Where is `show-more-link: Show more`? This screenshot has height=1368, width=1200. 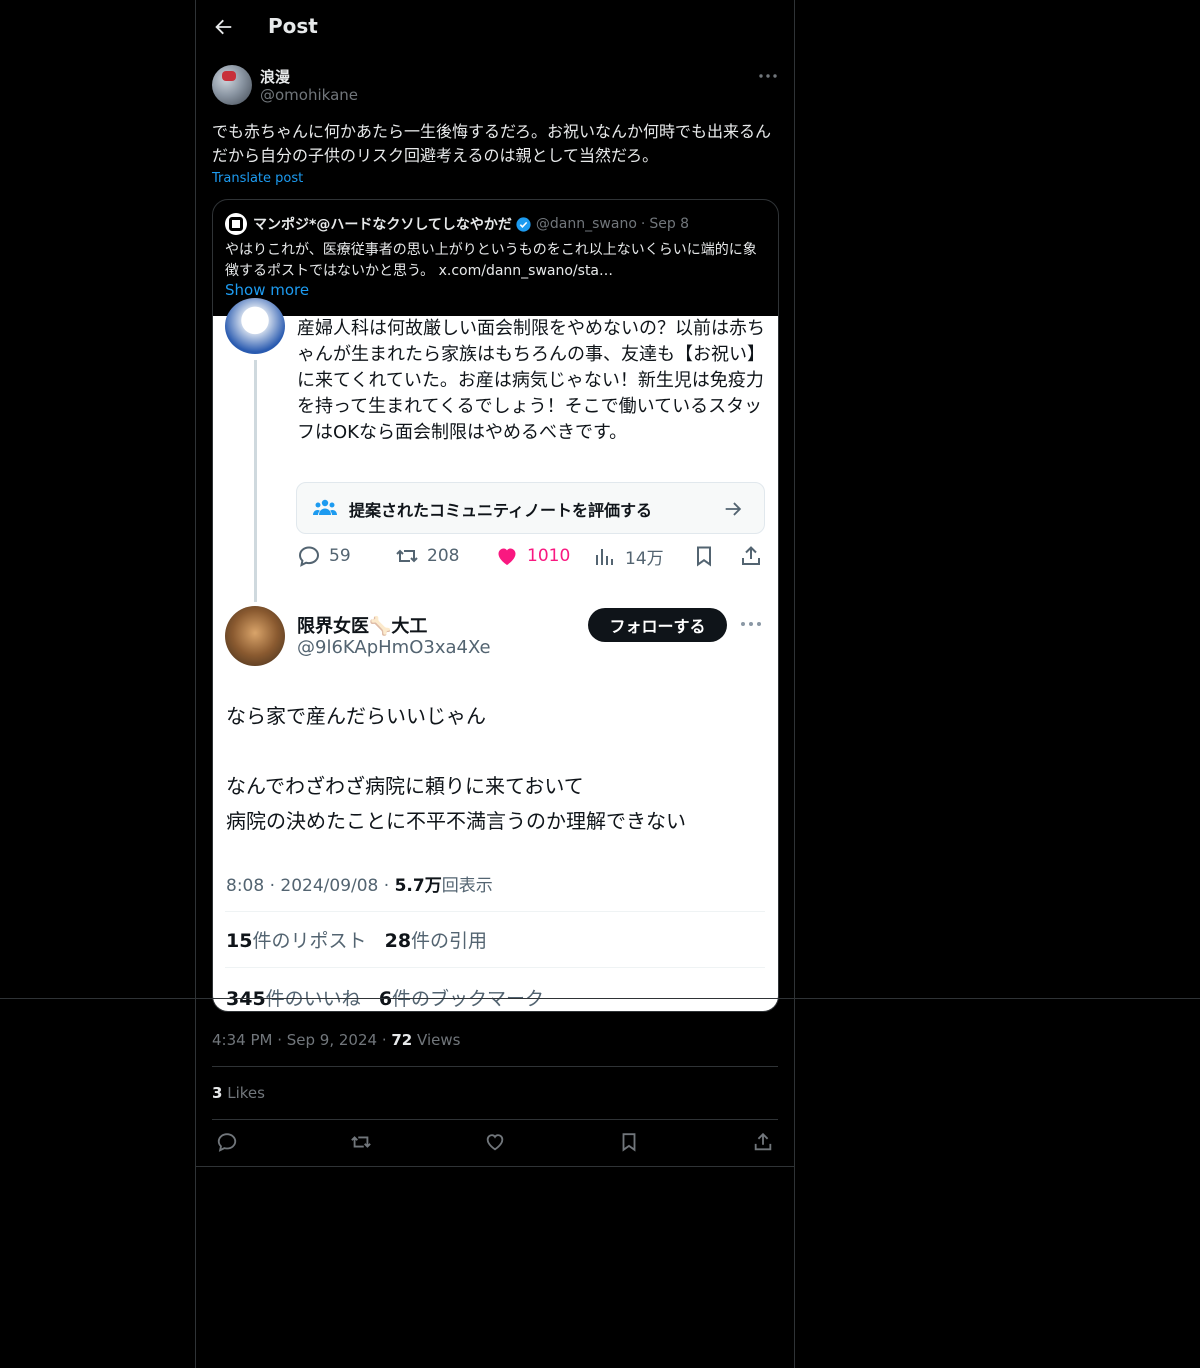
show-more-link: Show more is located at coordinates (267, 290).